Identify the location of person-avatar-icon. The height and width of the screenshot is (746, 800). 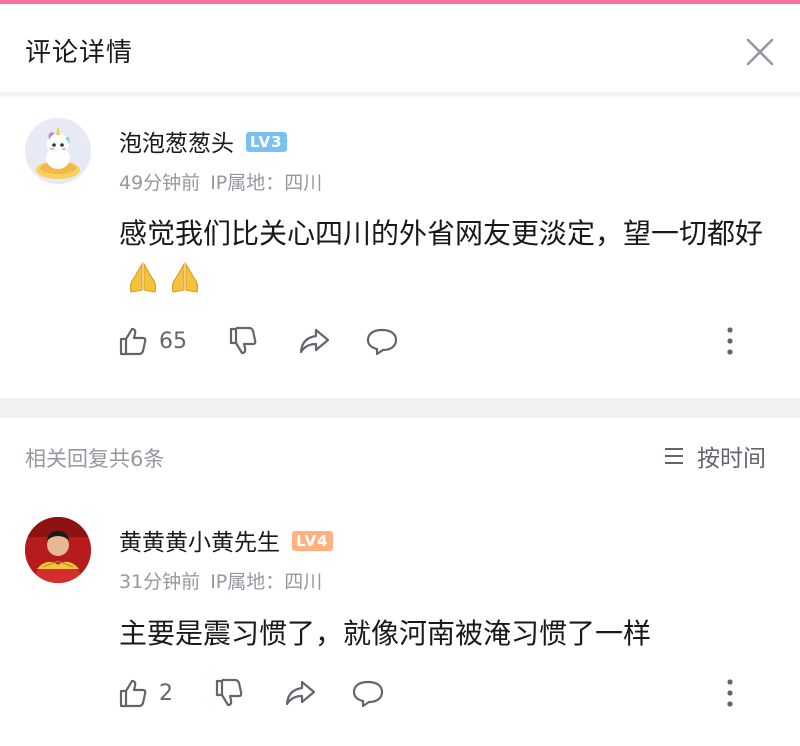
(58, 550).